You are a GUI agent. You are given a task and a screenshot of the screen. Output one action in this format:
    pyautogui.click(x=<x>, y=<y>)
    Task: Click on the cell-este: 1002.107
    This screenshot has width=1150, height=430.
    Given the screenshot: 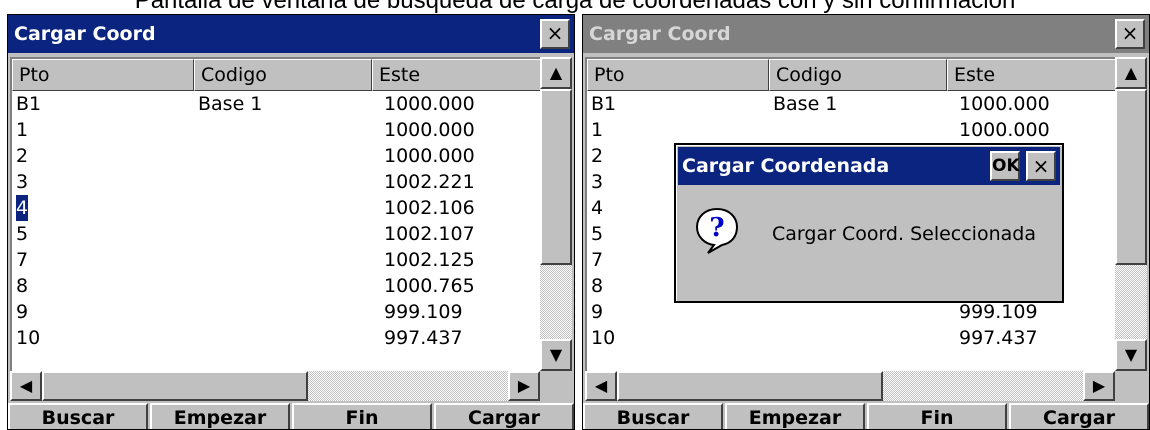 What is the action you would take?
    pyautogui.click(x=429, y=234)
    